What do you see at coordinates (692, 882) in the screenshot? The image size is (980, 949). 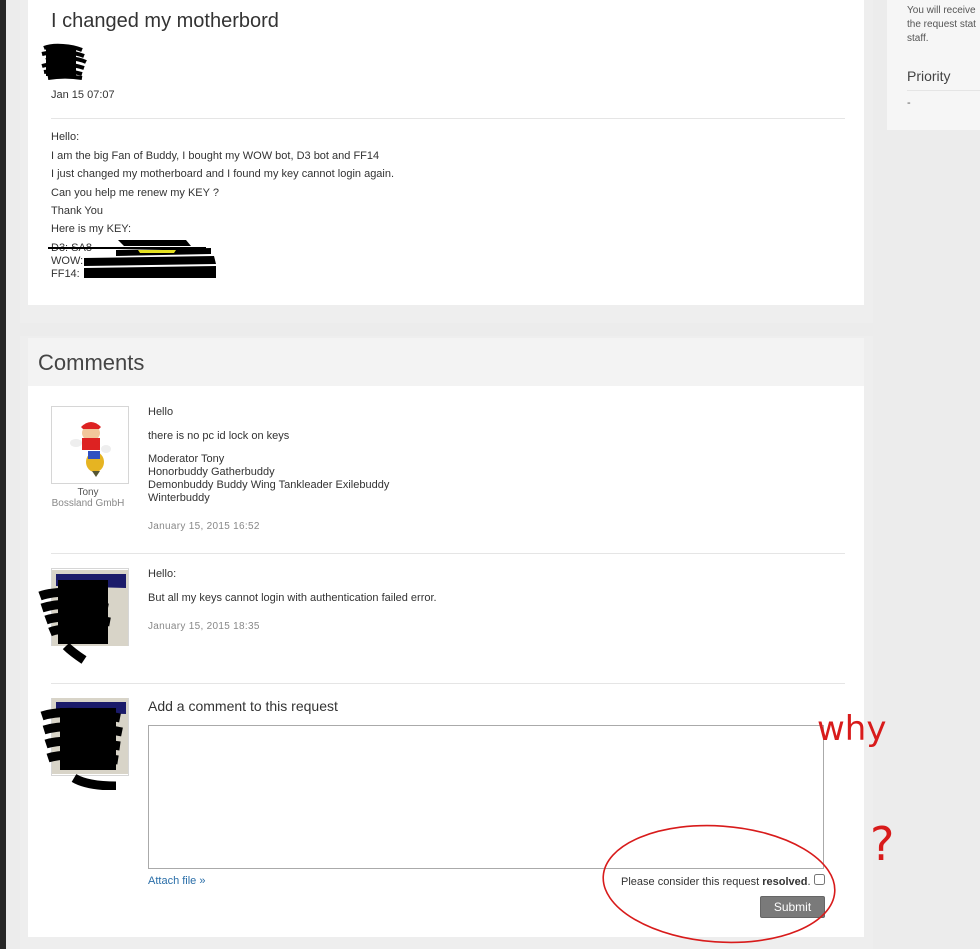 I see `resolve-label-prefix: Please consider this request` at bounding box center [692, 882].